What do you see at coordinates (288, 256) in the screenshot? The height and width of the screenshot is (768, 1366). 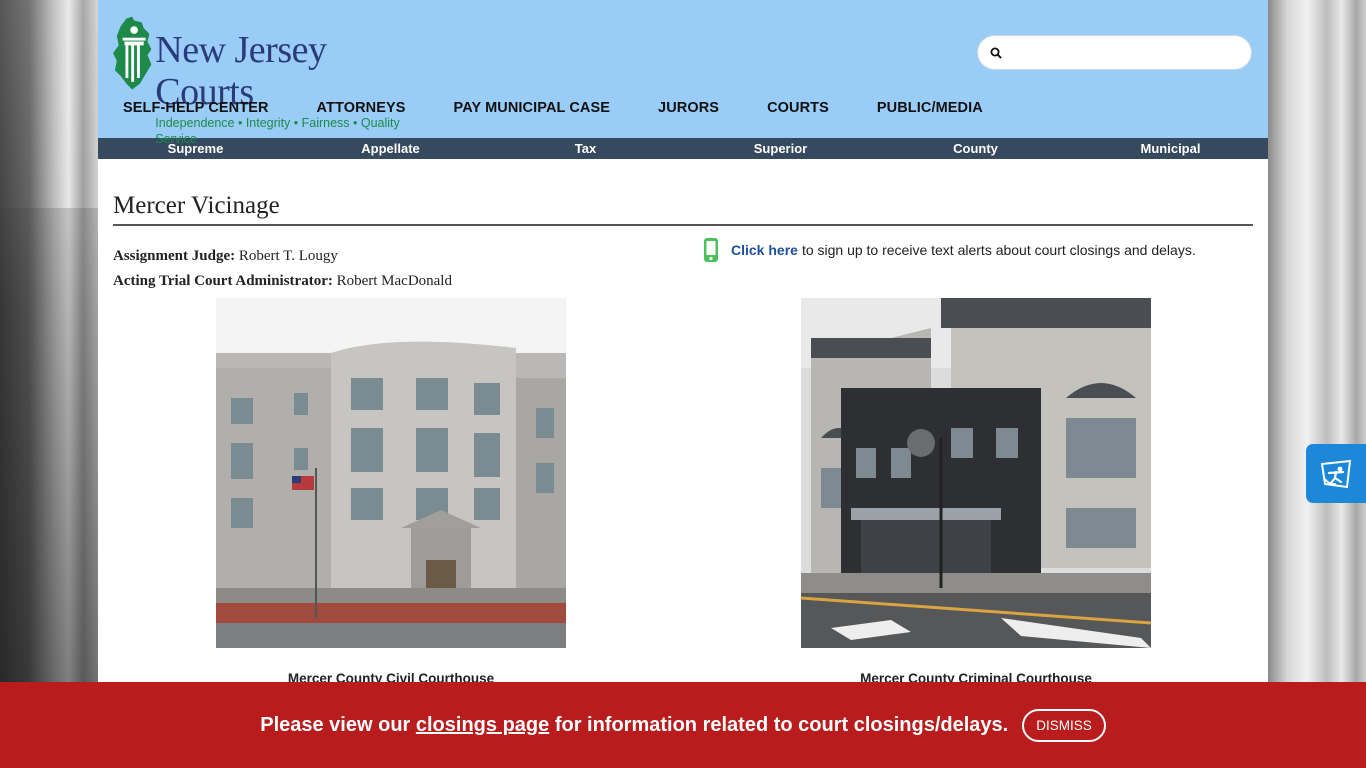 I see `assignment-judge-name: Robert T. Lougy` at bounding box center [288, 256].